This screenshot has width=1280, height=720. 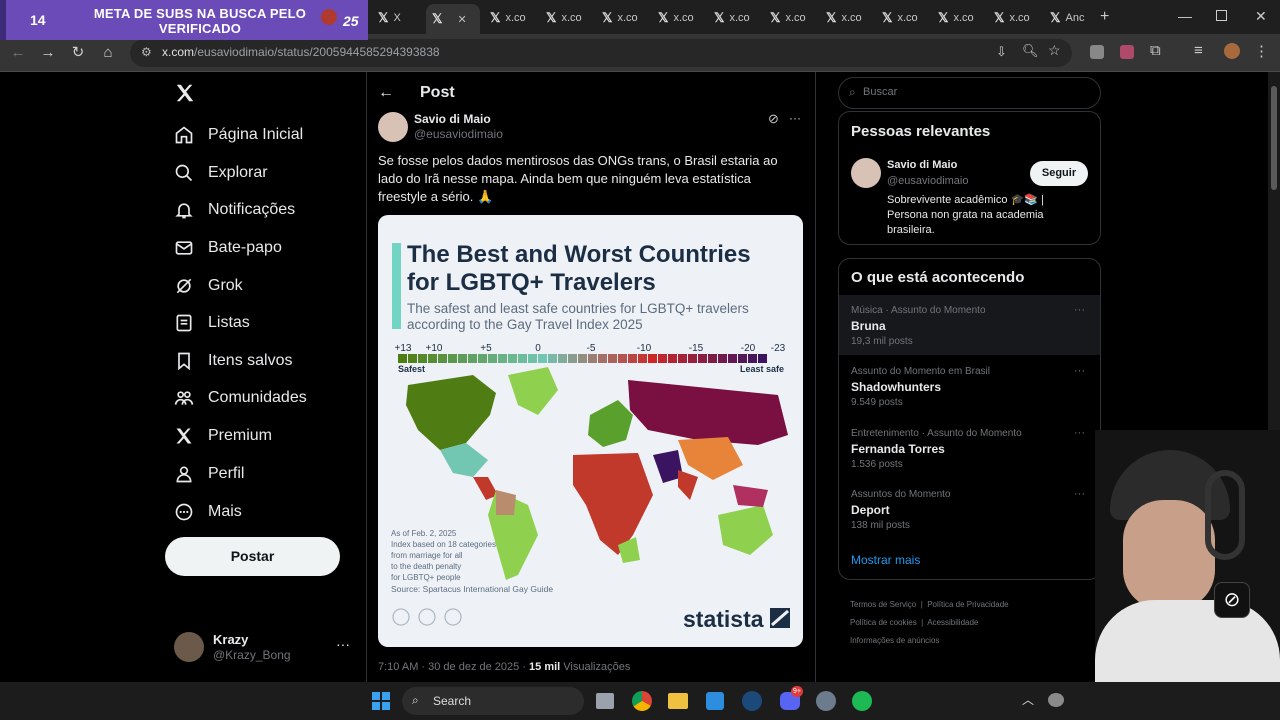 What do you see at coordinates (894, 640) in the screenshot?
I see `footer-link: Informações de anúncios` at bounding box center [894, 640].